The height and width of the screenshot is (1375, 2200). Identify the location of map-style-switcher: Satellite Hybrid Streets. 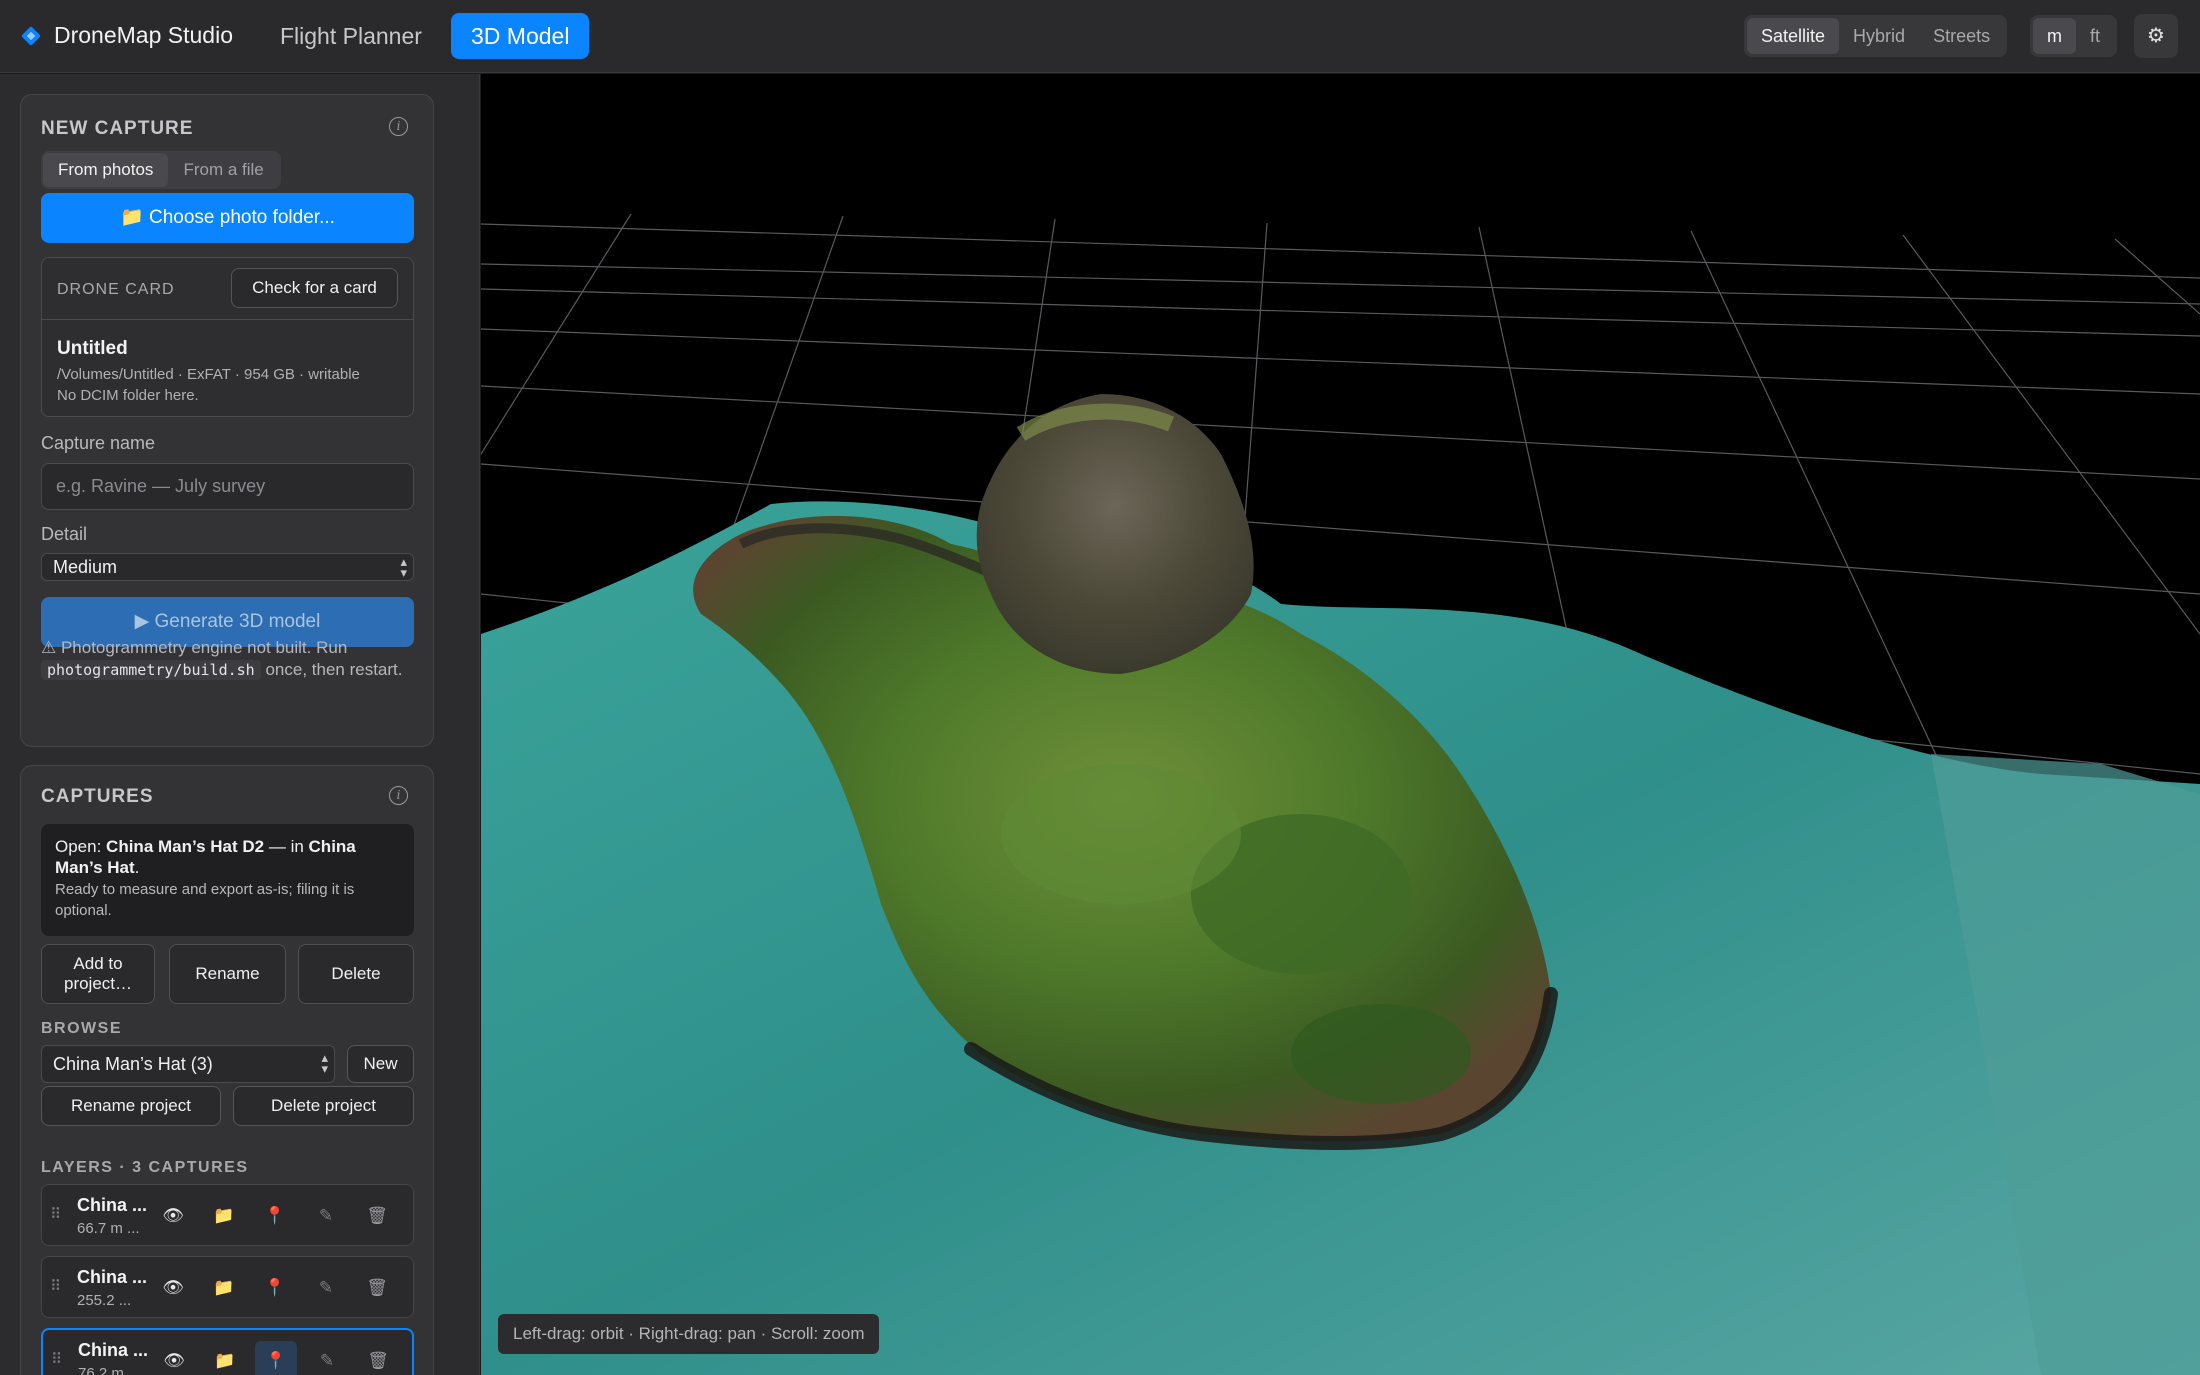
(1876, 36).